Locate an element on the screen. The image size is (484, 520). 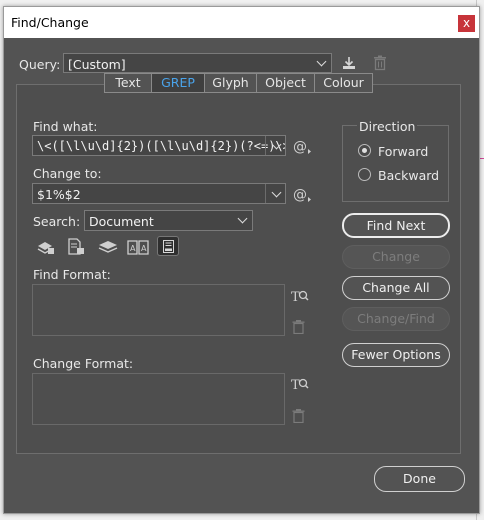
find-format-box is located at coordinates (158, 310).